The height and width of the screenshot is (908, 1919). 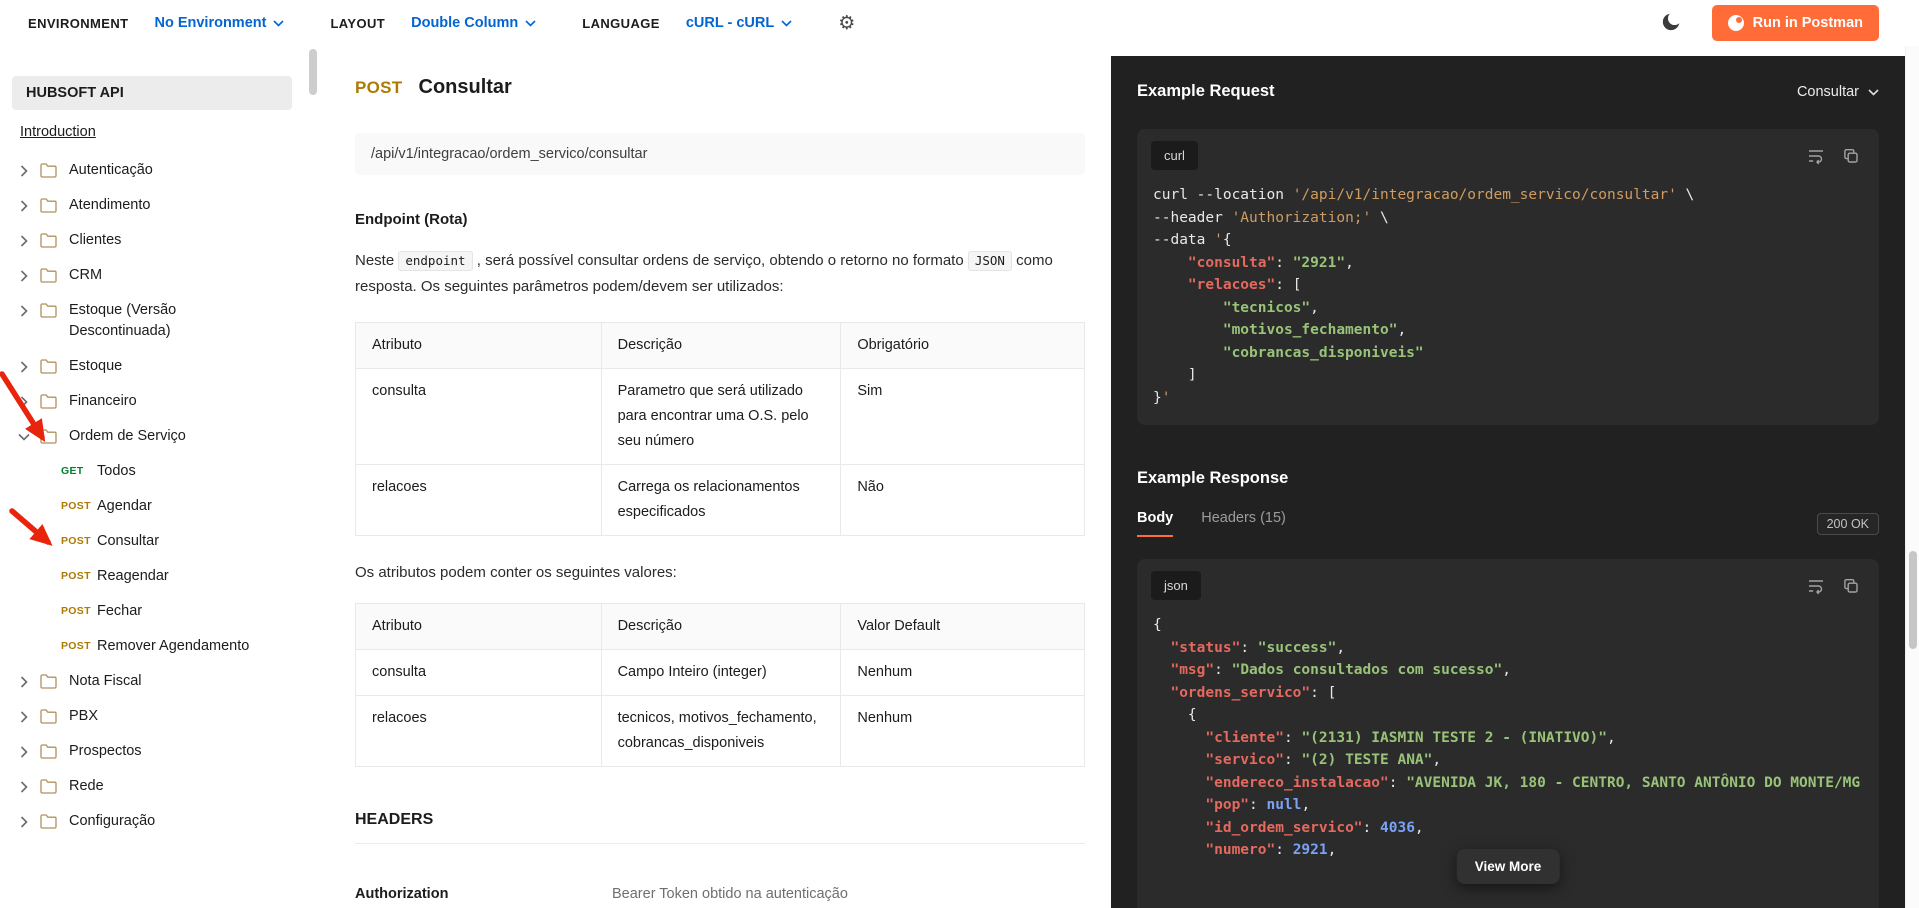 I want to click on language-select: cURL - cURL, so click(x=739, y=23).